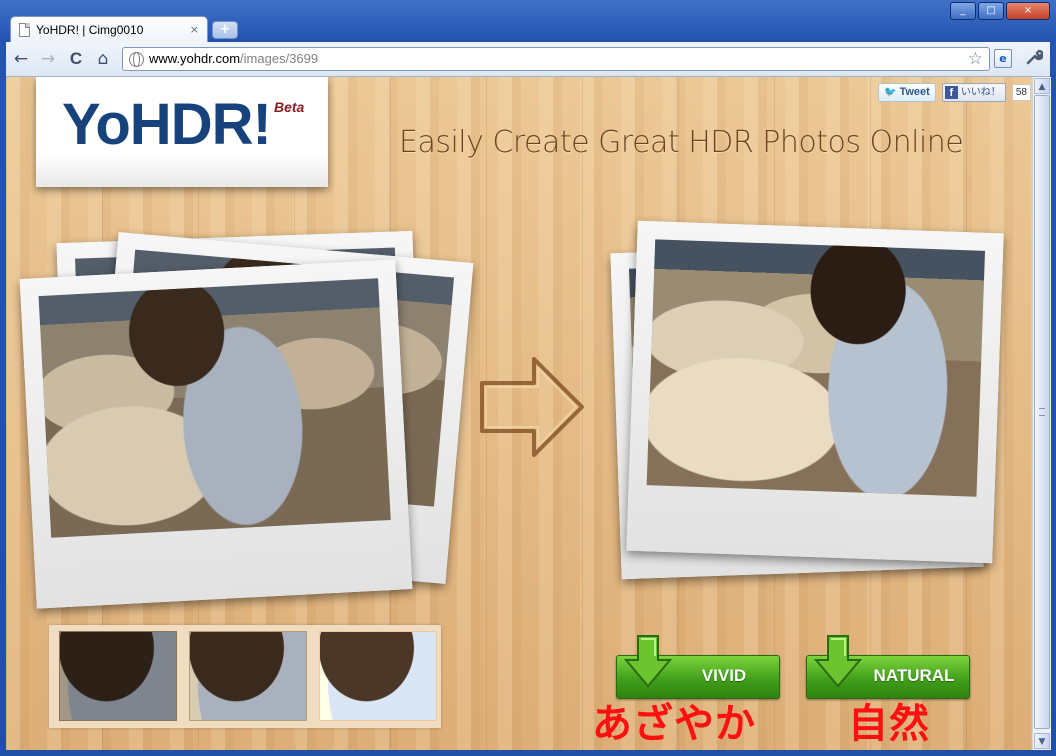 Image resolution: width=1056 pixels, height=756 pixels. Describe the element at coordinates (48, 59) in the screenshot. I see `forward-button: →` at that location.